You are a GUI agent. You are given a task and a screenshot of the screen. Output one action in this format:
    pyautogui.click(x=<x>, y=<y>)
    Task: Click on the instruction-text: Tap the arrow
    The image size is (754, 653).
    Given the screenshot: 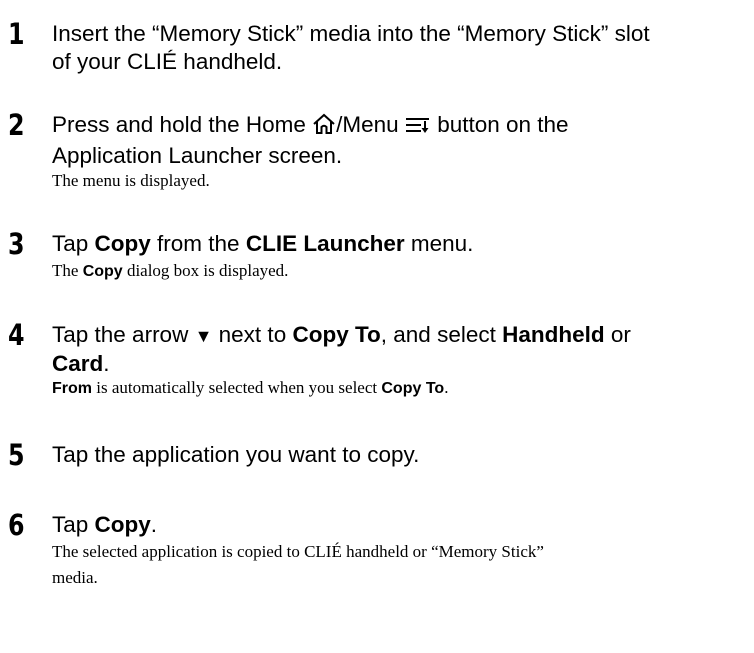 What is the action you would take?
    pyautogui.click(x=123, y=334)
    